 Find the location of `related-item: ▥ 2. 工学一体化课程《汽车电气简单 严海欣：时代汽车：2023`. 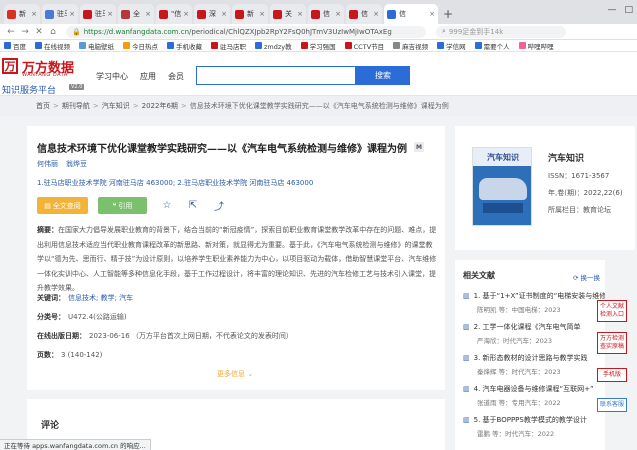

related-item: ▥ 2. 工学一体化课程《汽车电气简单 严海欣：时代汽车：2023 is located at coordinates (534, 333).